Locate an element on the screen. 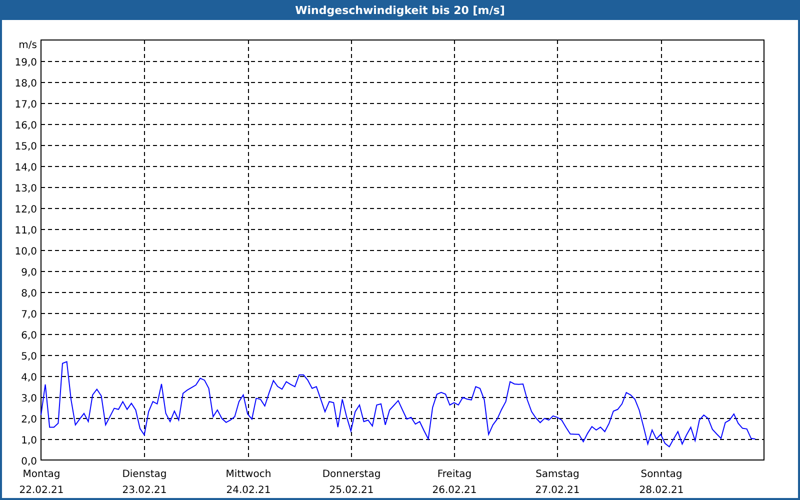 The image size is (800, 500). y-axis-label: 14,0 is located at coordinates (25, 168).